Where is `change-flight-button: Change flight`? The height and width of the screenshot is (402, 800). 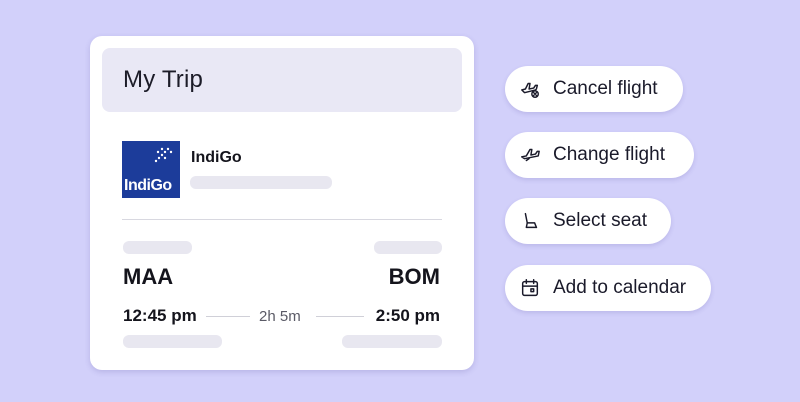 change-flight-button: Change flight is located at coordinates (599, 155).